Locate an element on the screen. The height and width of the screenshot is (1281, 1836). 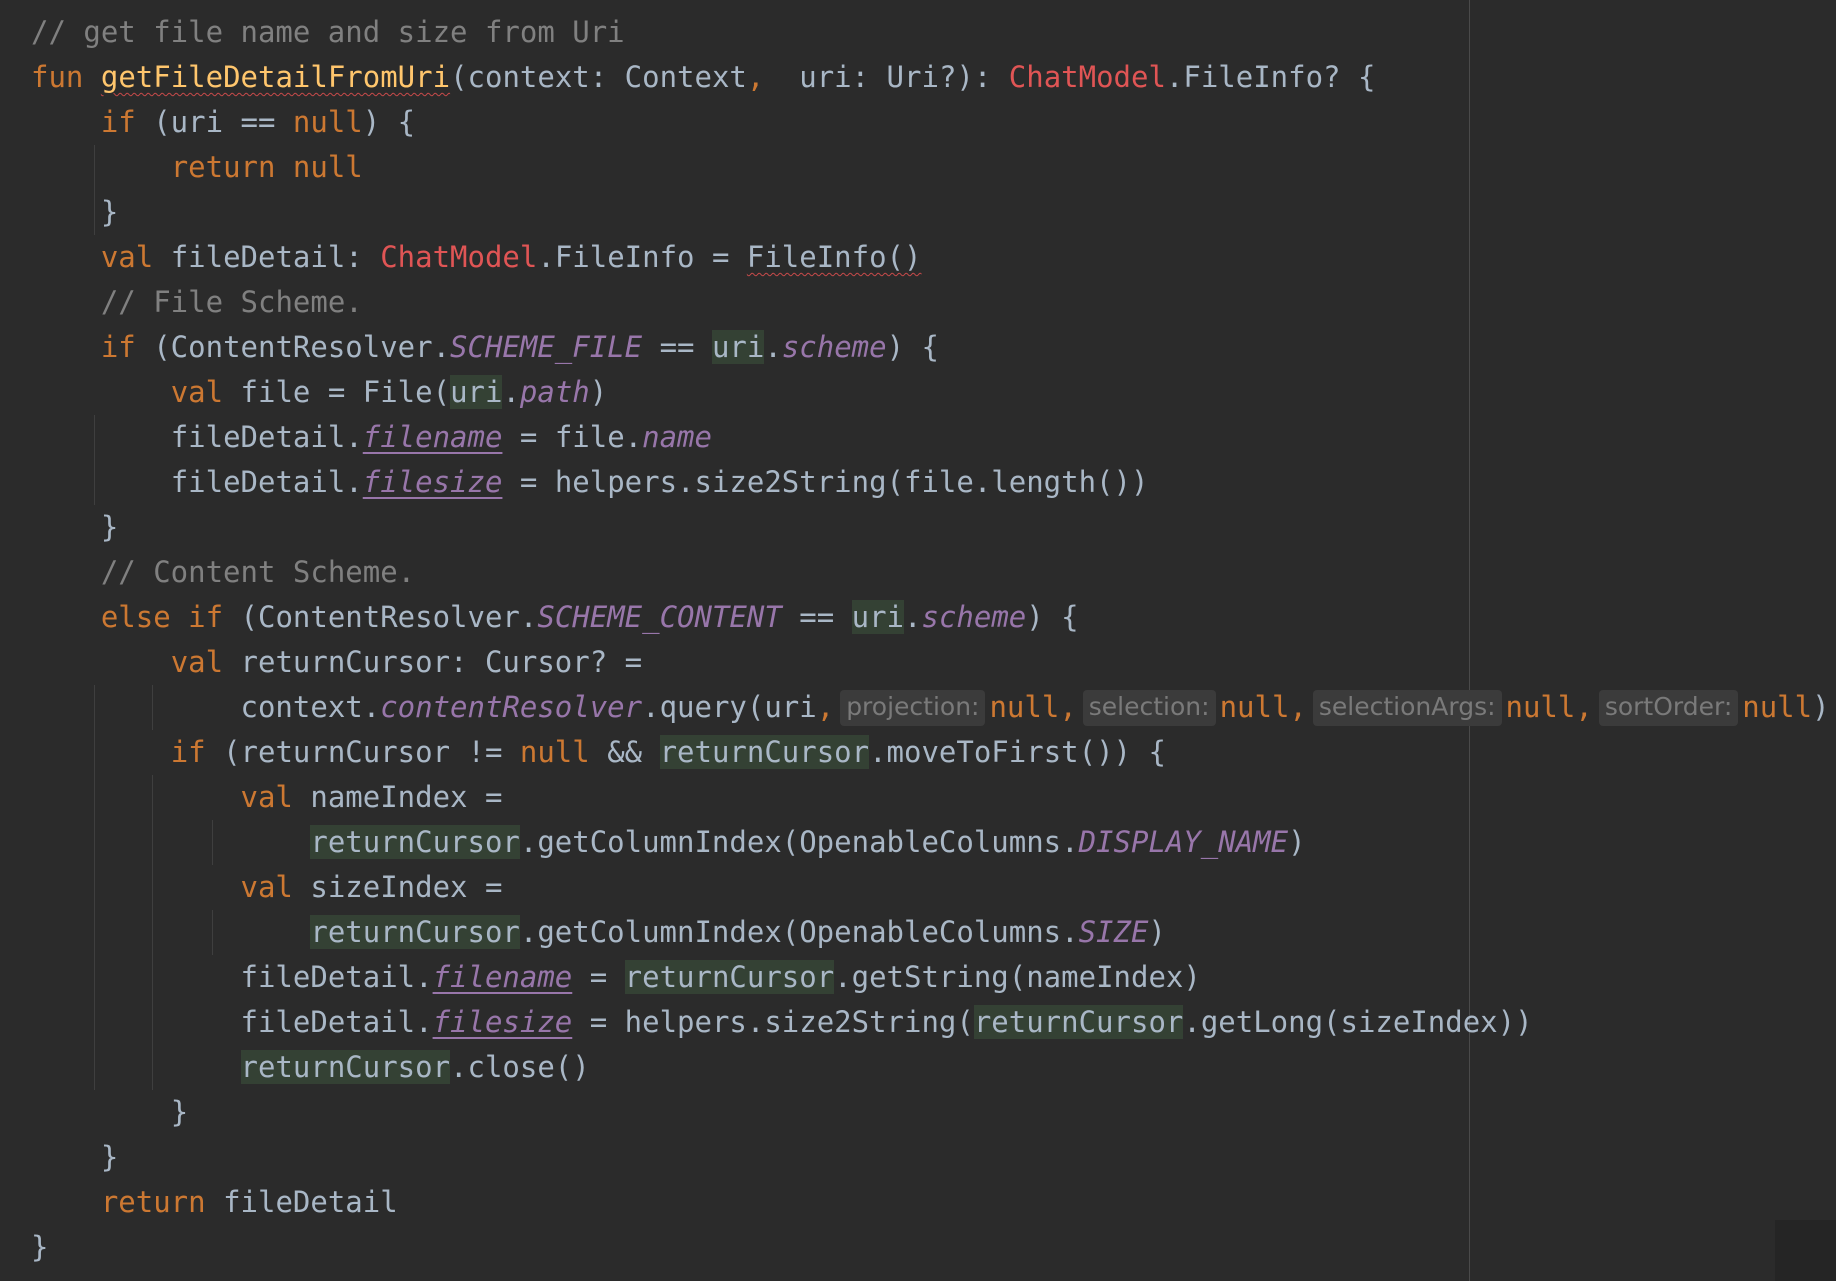
code-line: fileDetail.filename = file.name is located at coordinates (930, 437).